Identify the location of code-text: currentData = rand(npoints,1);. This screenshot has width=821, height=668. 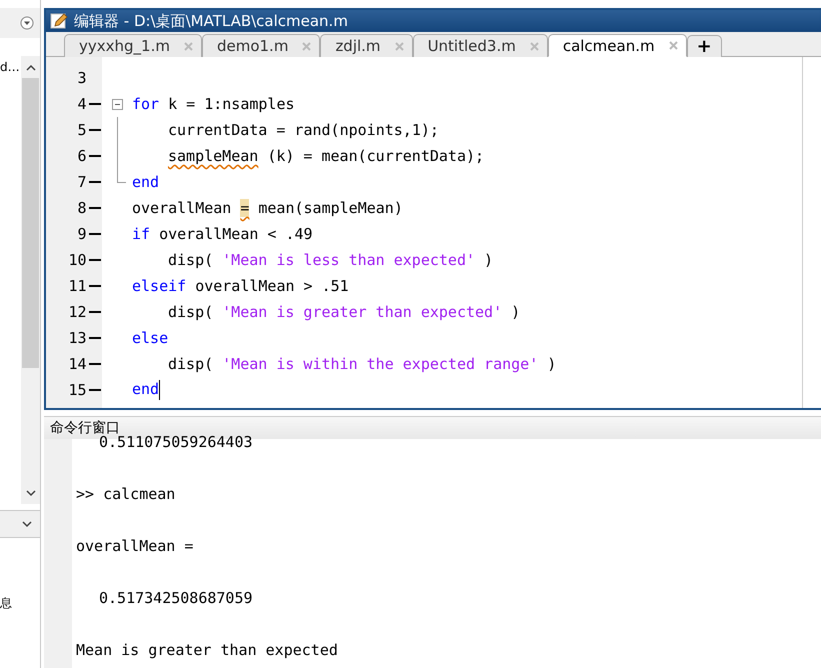
(303, 130).